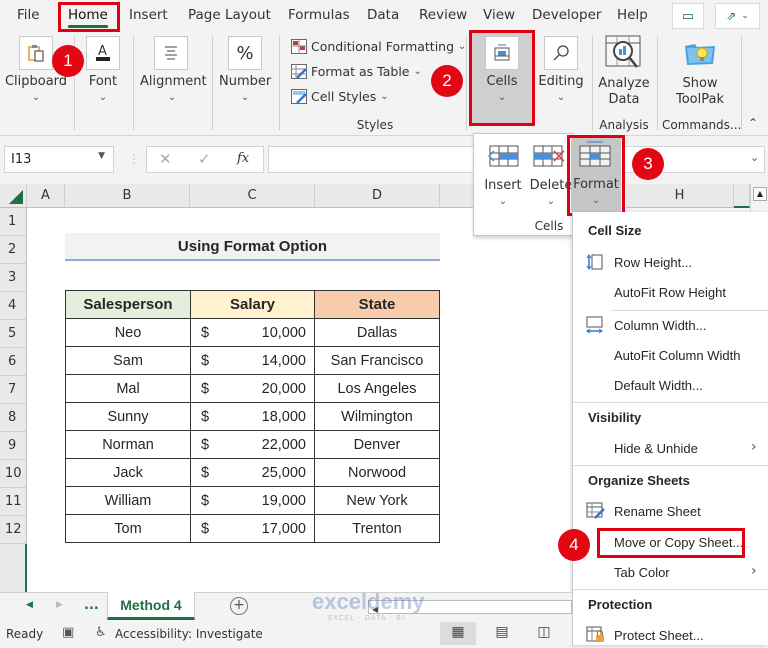 The image size is (768, 648). What do you see at coordinates (128, 416) in the screenshot?
I see `cell-salesperson: Sunny` at bounding box center [128, 416].